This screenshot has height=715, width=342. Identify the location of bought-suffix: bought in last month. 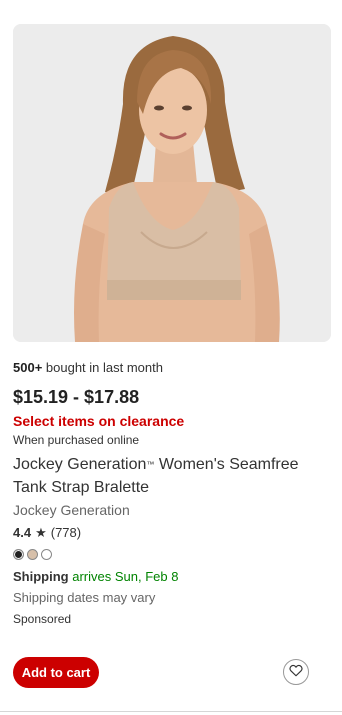
(102, 367).